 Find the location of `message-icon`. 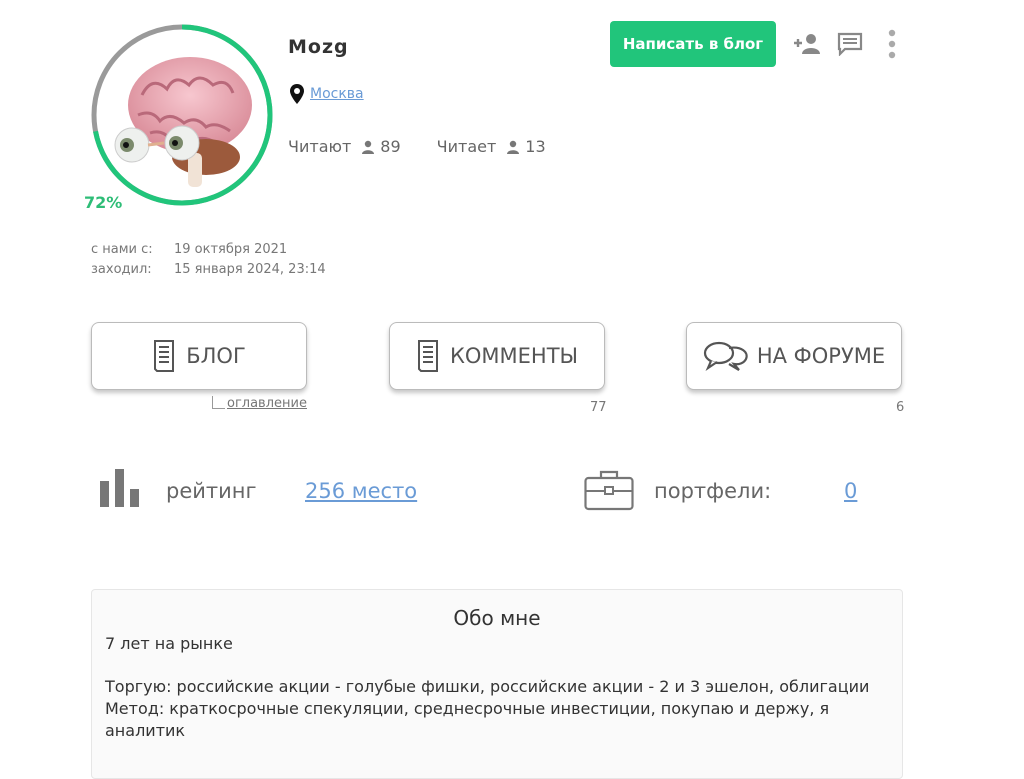

message-icon is located at coordinates (850, 44).